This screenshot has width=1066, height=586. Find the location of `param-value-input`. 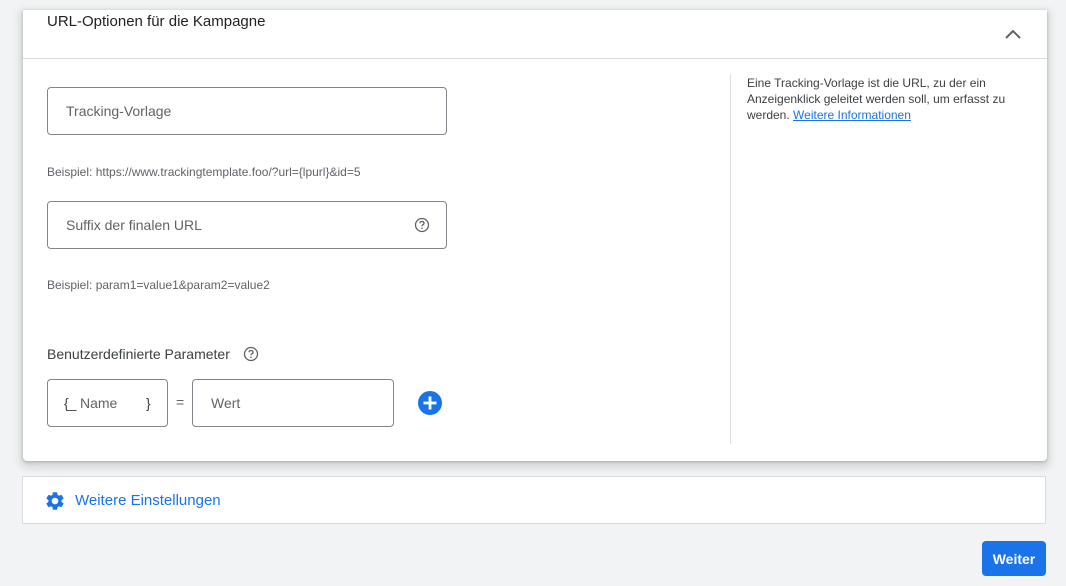

param-value-input is located at coordinates (297, 403).